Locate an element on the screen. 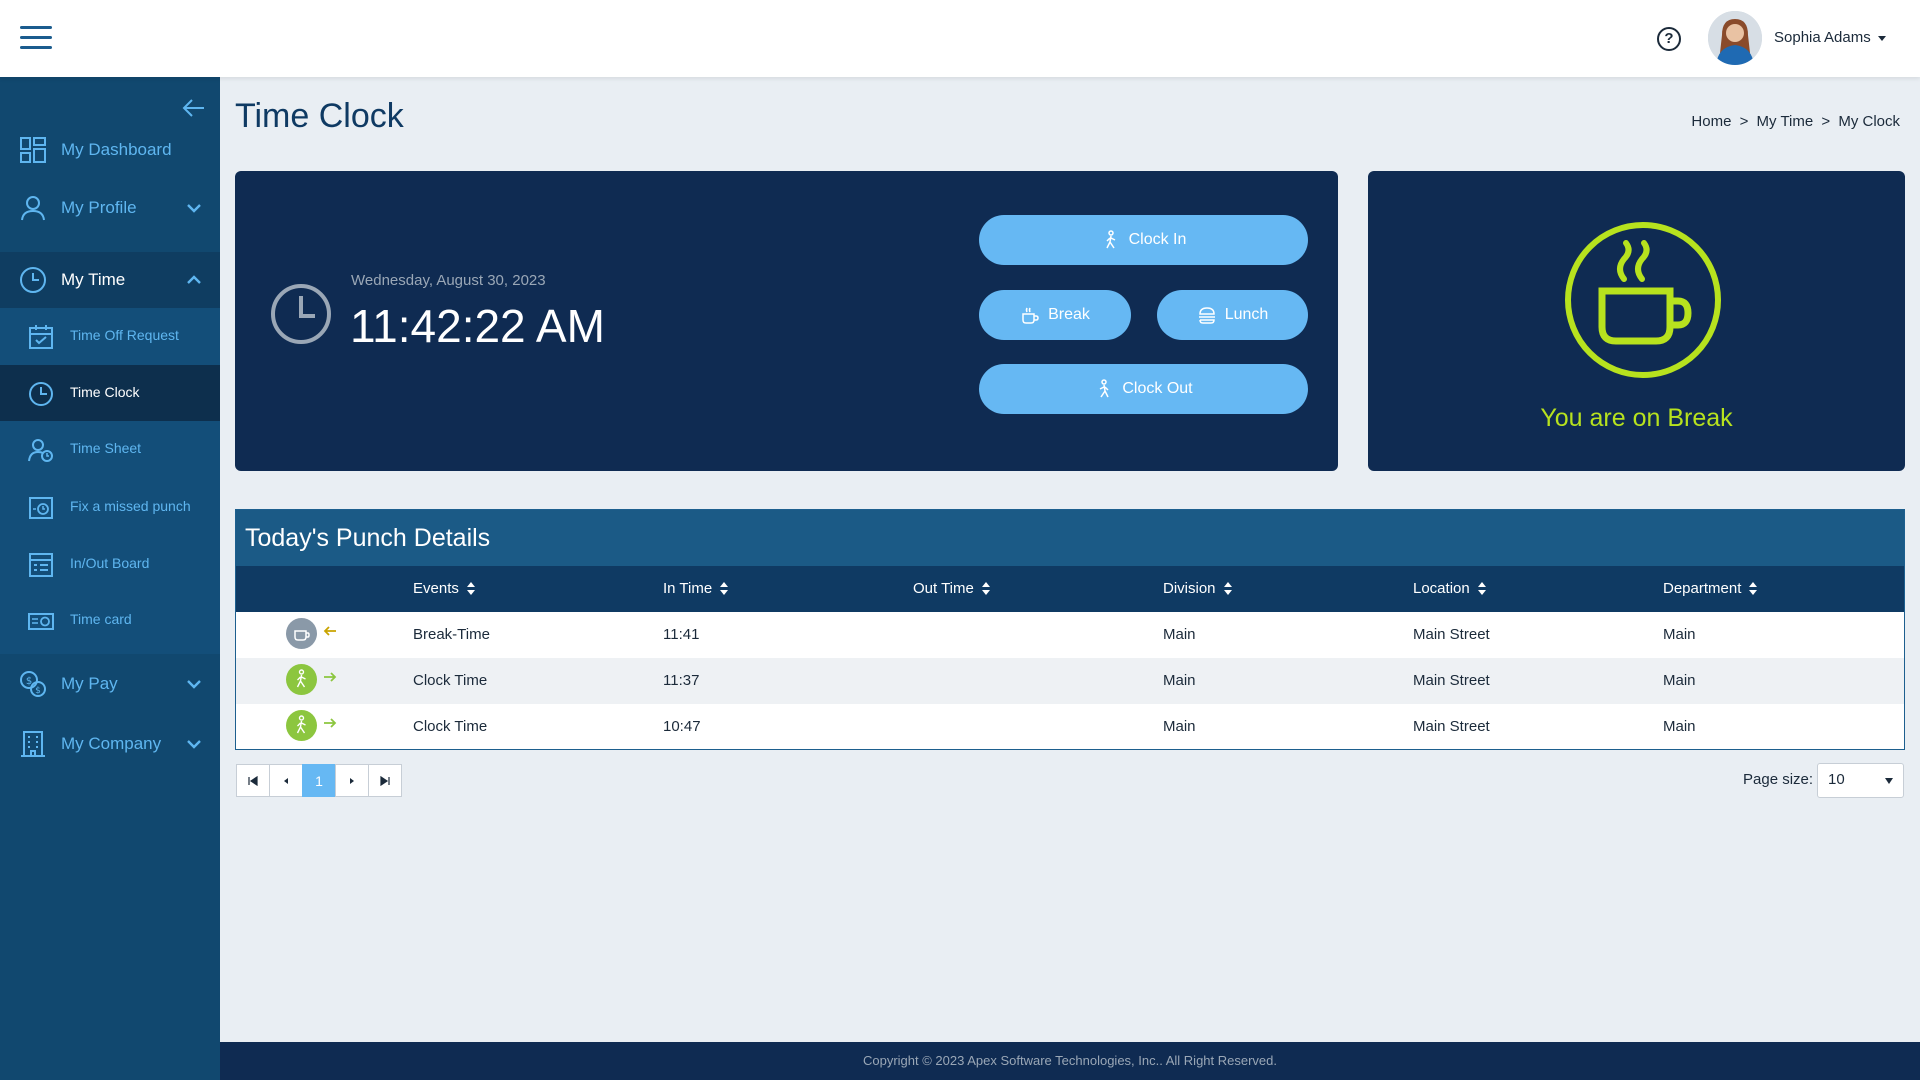 The height and width of the screenshot is (1080, 1920). column-header-department: Department is located at coordinates (1710, 588).